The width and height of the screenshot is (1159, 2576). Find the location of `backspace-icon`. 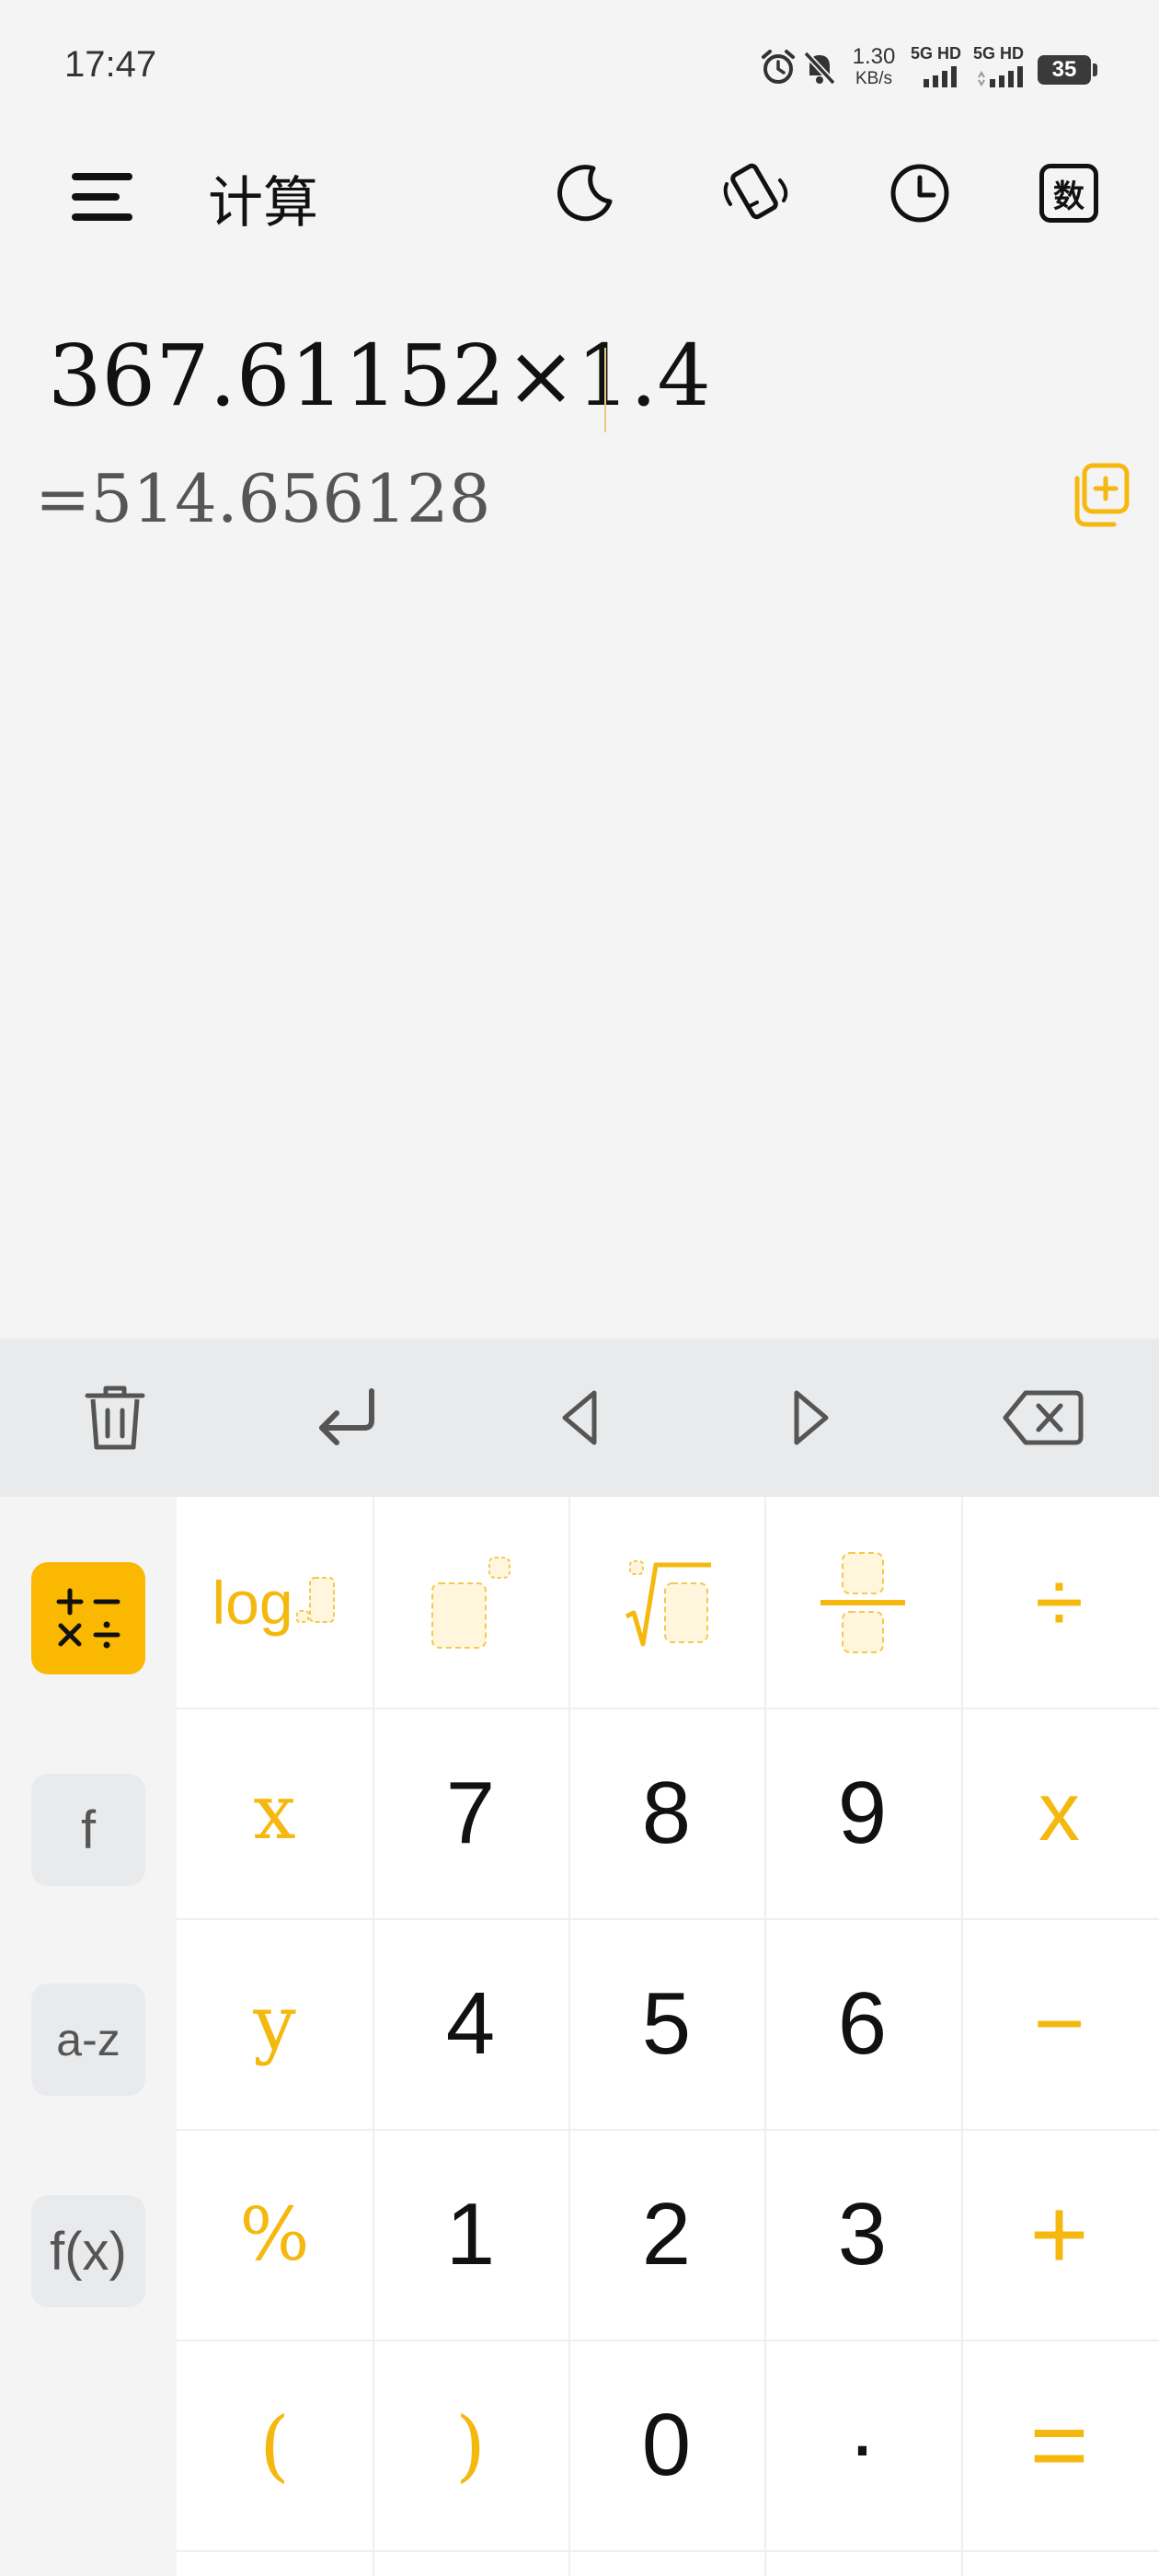

backspace-icon is located at coordinates (1043, 1417).